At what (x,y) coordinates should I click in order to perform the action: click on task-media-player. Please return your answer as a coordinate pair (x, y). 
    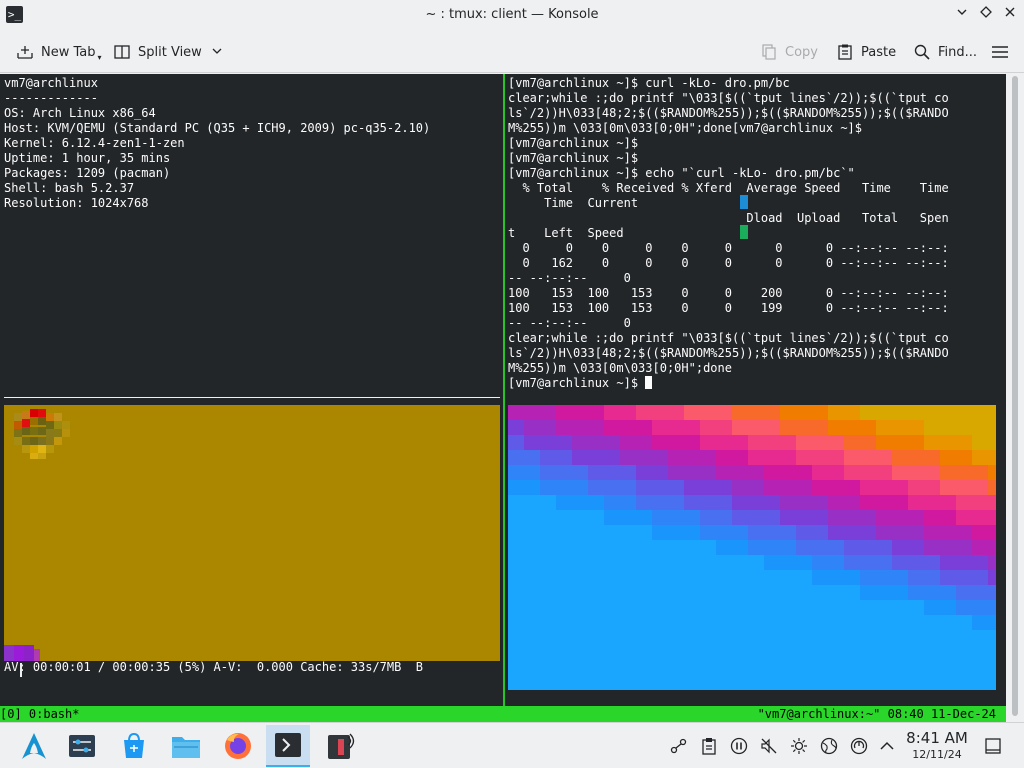
    Looking at the image, I should click on (342, 746).